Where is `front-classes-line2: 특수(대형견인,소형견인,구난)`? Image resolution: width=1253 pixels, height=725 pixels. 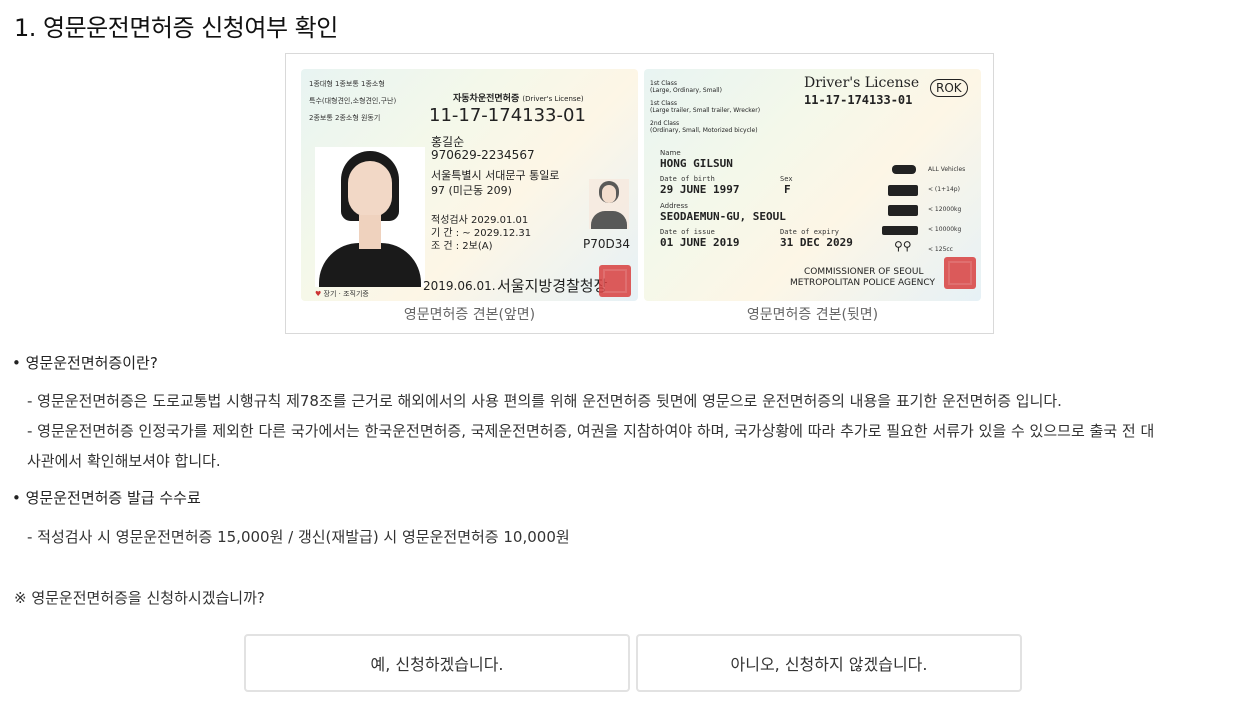 front-classes-line2: 특수(대형견인,소형견인,구난) is located at coordinates (353, 101).